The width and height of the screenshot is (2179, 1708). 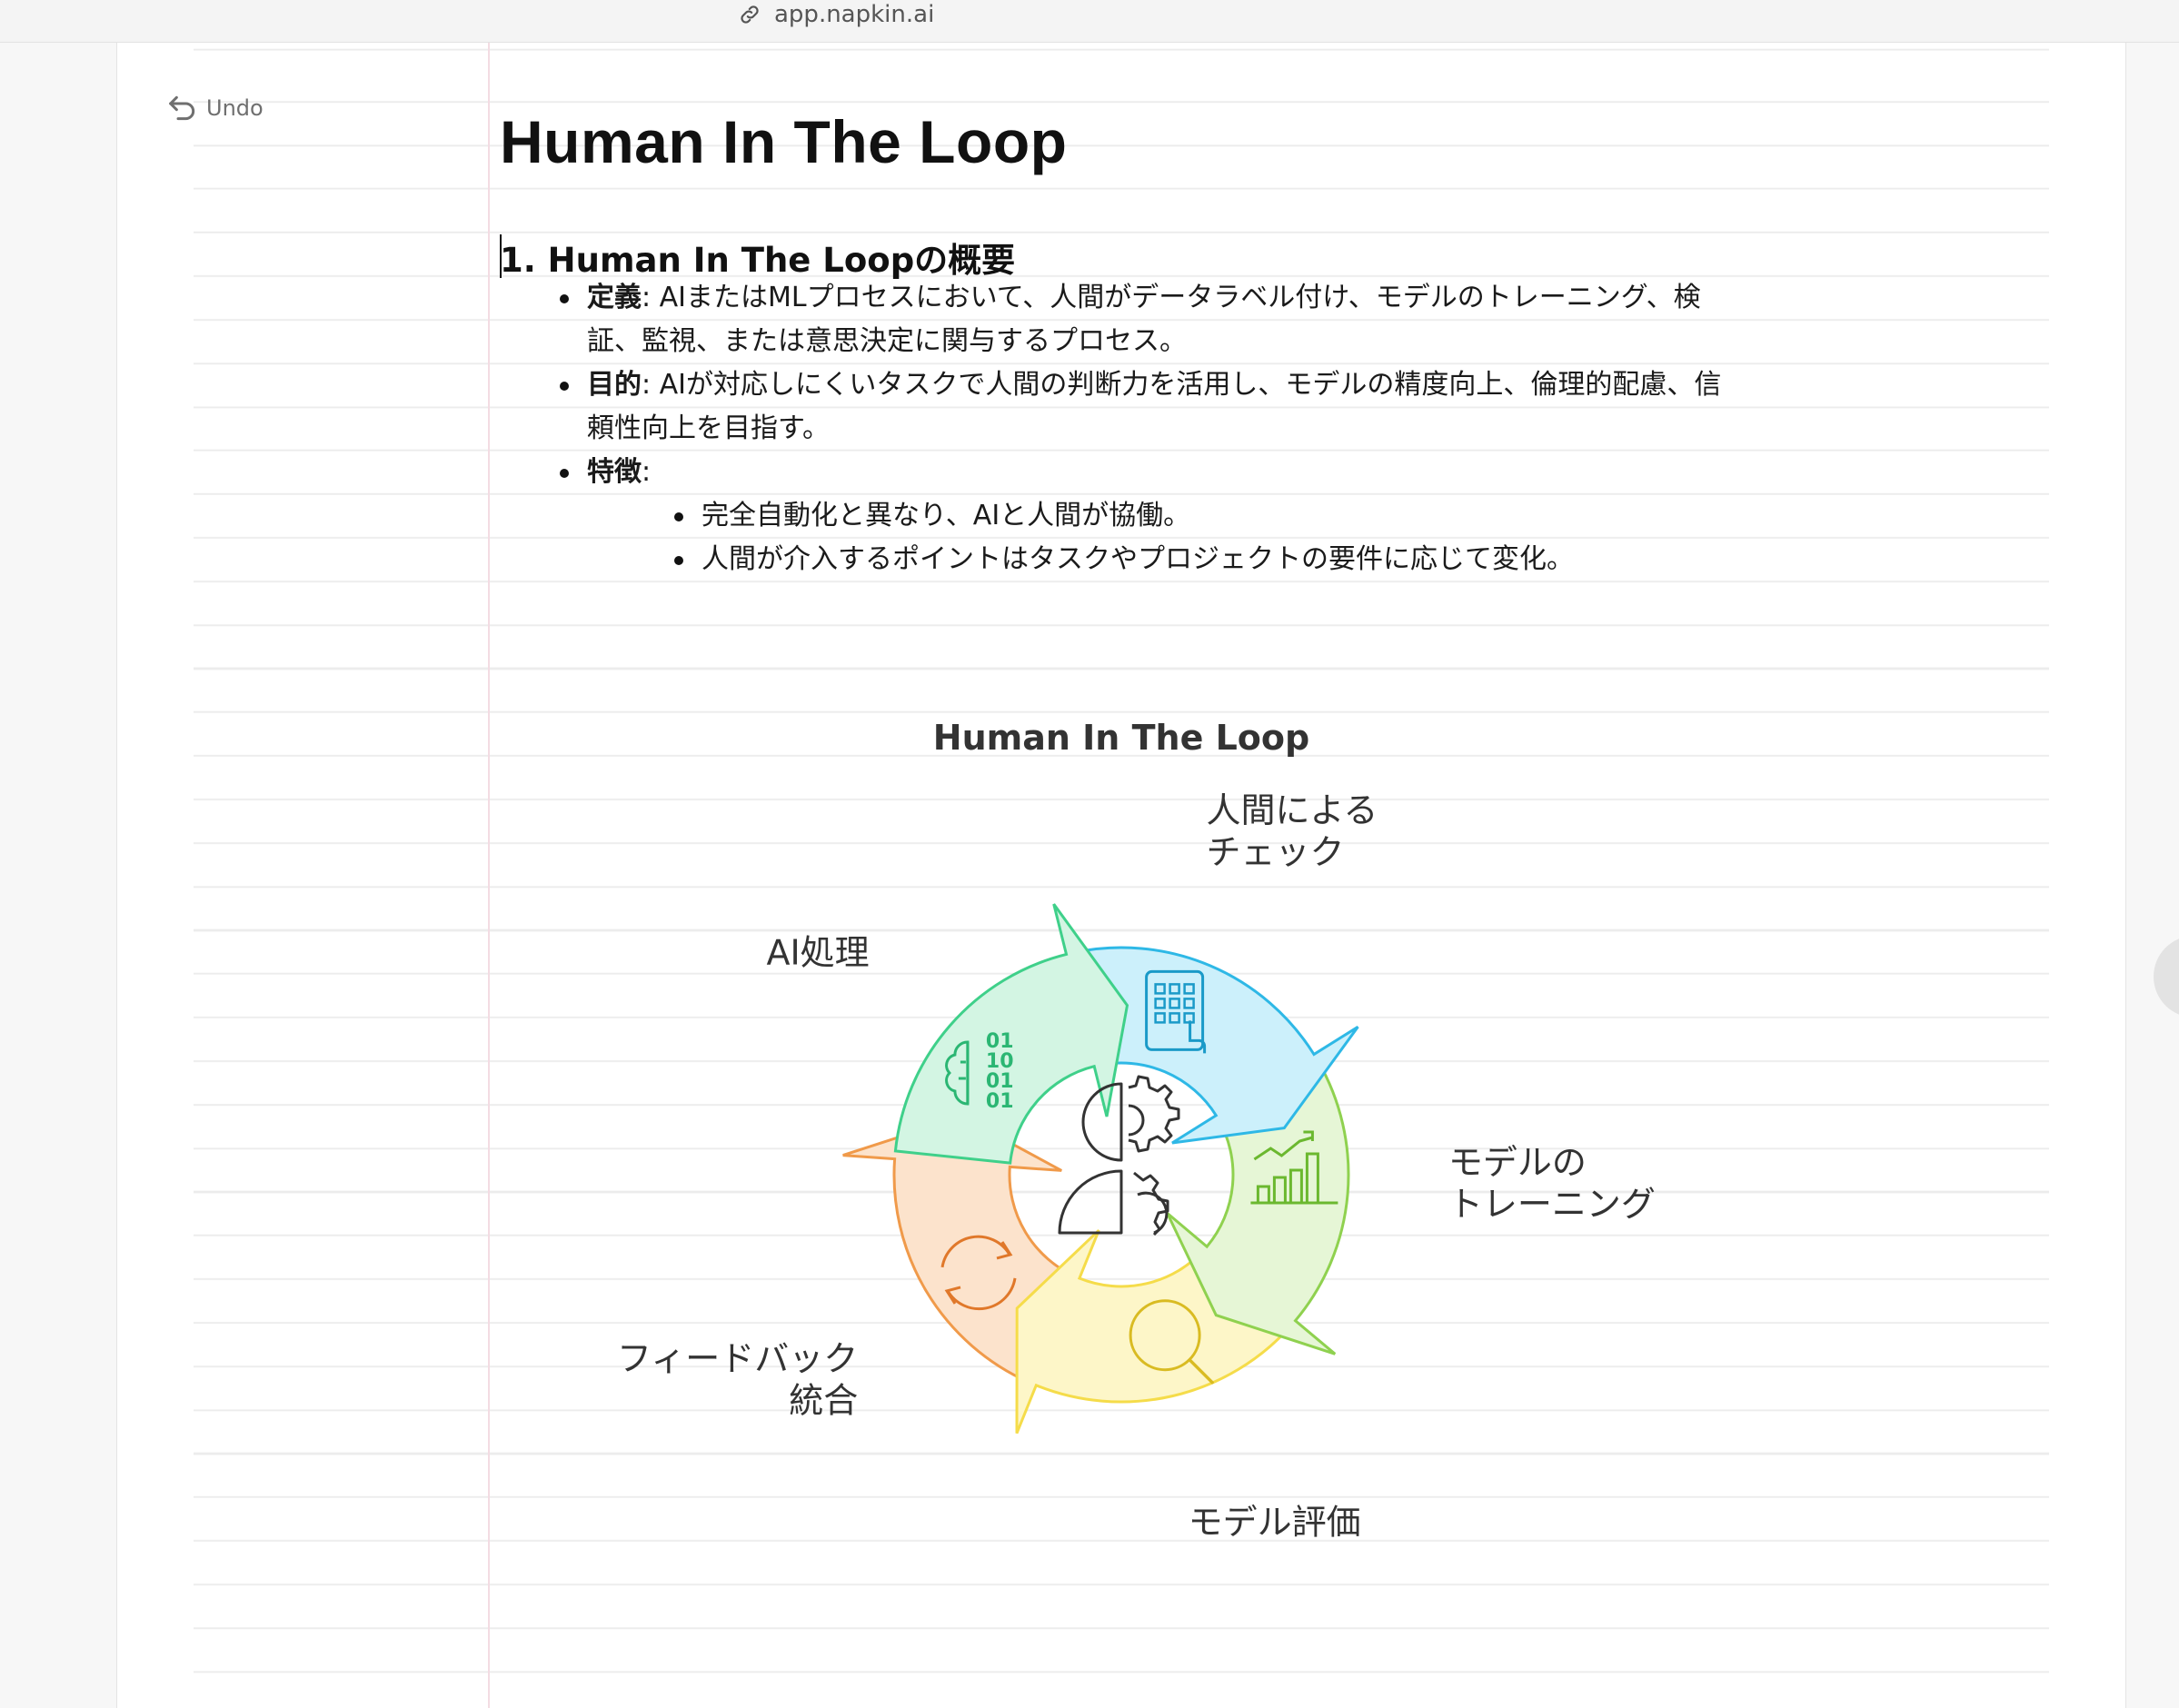 What do you see at coordinates (1121, 738) in the screenshot?
I see `diagram-title: Human In The Loop` at bounding box center [1121, 738].